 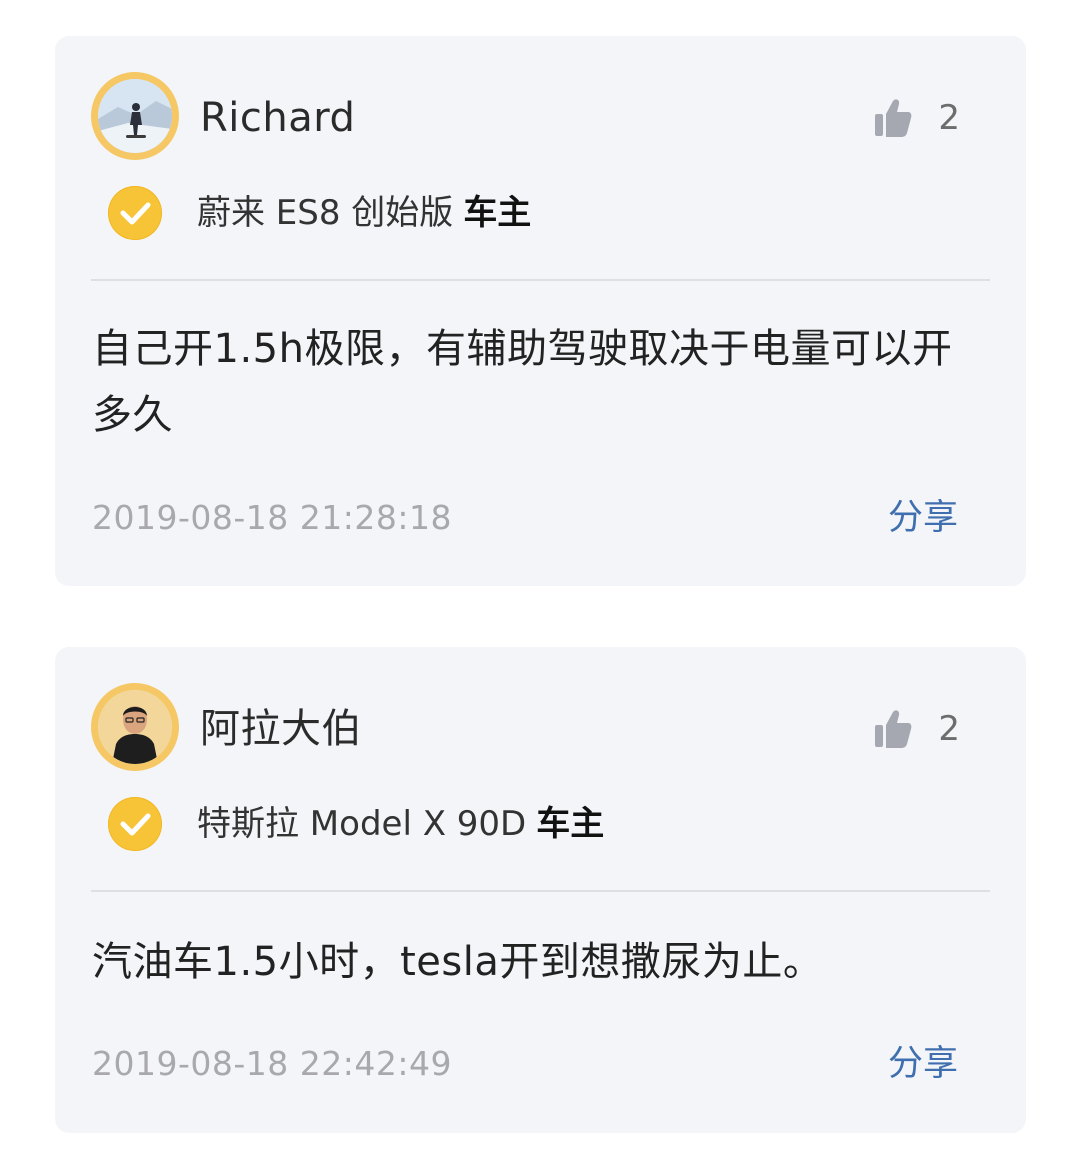 I want to click on owner-info: 特斯拉 Model X 90D 车主, so click(x=400, y=824).